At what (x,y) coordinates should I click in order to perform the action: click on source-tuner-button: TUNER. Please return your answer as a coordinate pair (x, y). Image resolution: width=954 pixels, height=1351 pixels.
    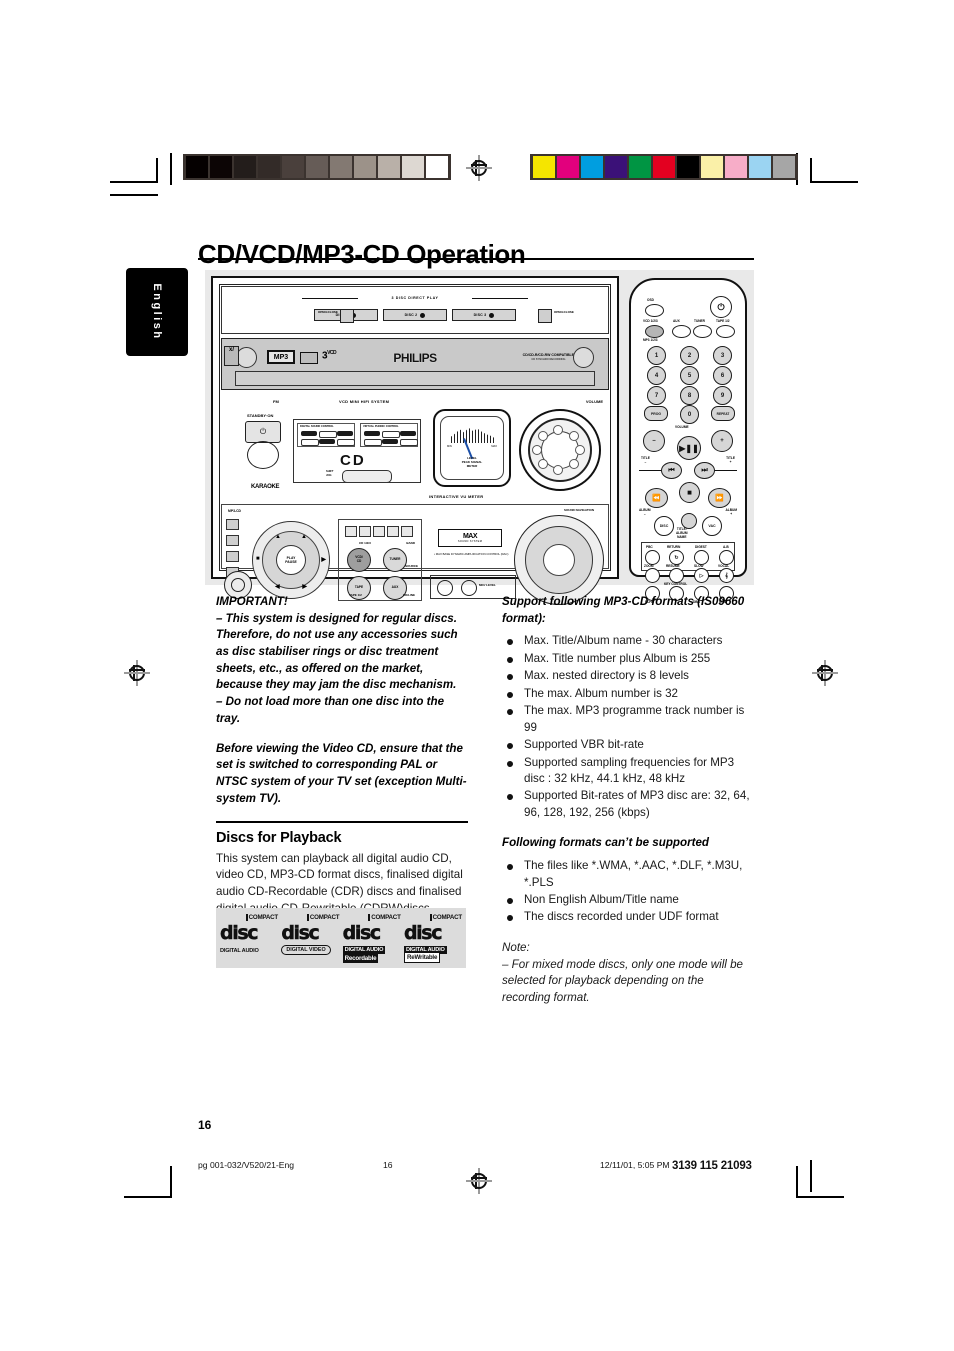
    Looking at the image, I should click on (395, 560).